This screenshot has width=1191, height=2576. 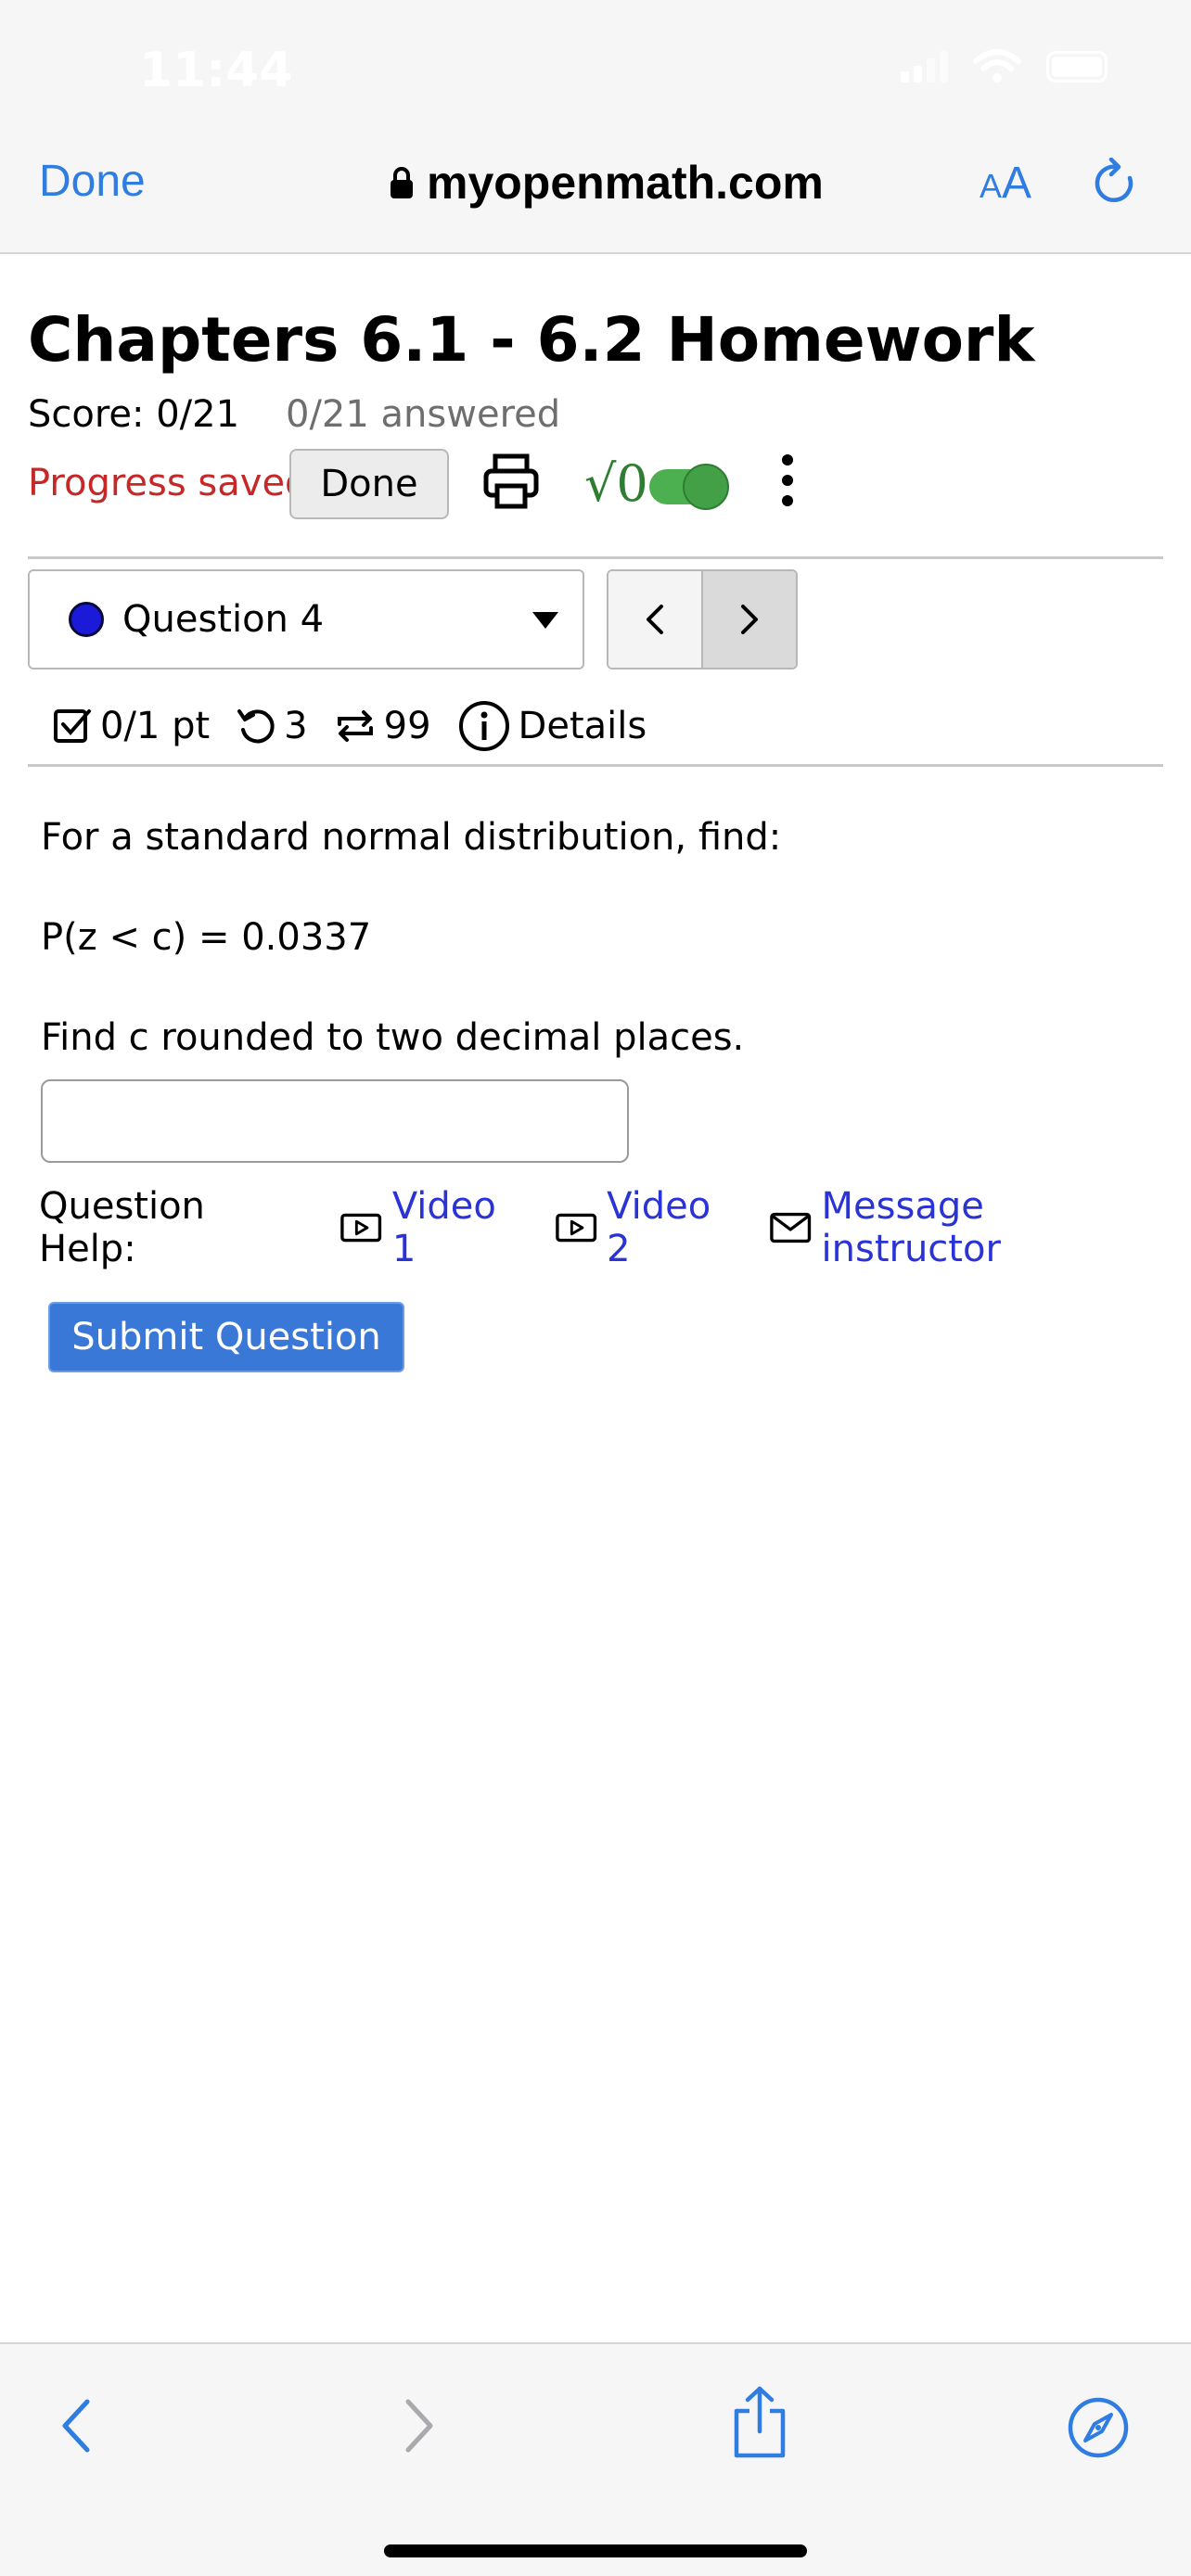 I want to click on video-1-label: Video 1, so click(x=443, y=1227).